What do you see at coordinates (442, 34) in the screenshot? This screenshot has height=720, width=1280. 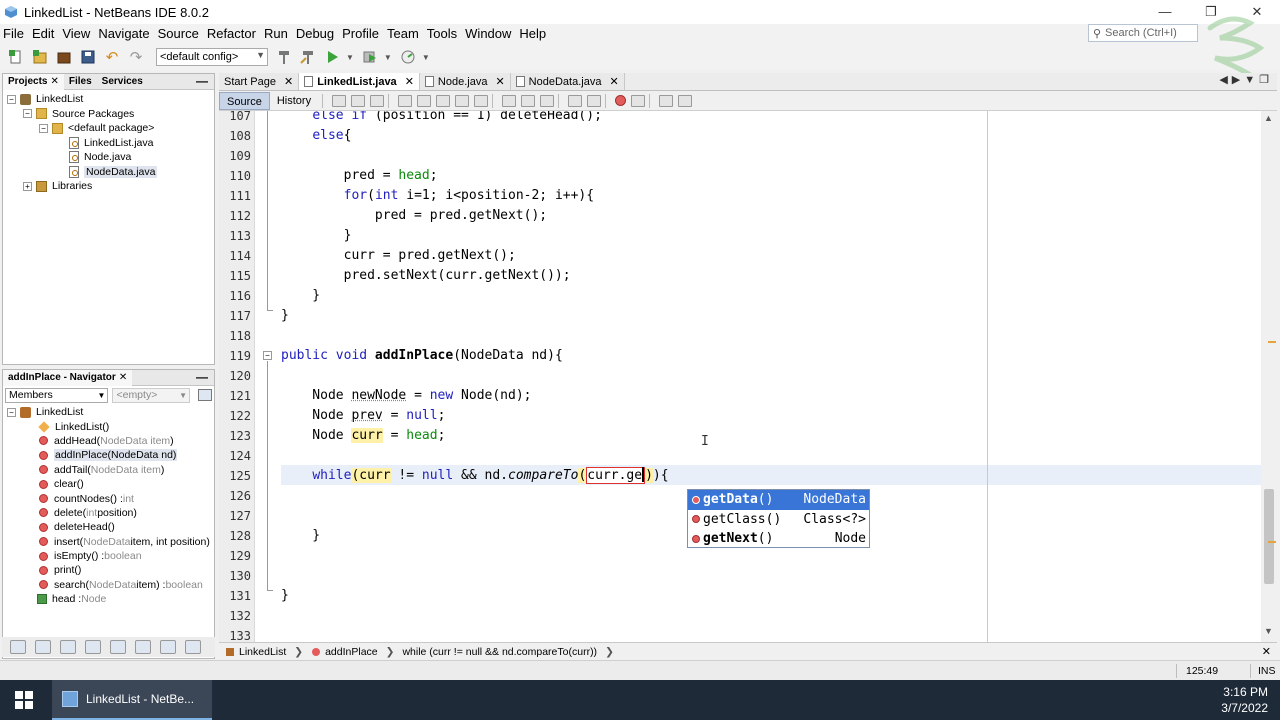 I see `menu-tools: Tools` at bounding box center [442, 34].